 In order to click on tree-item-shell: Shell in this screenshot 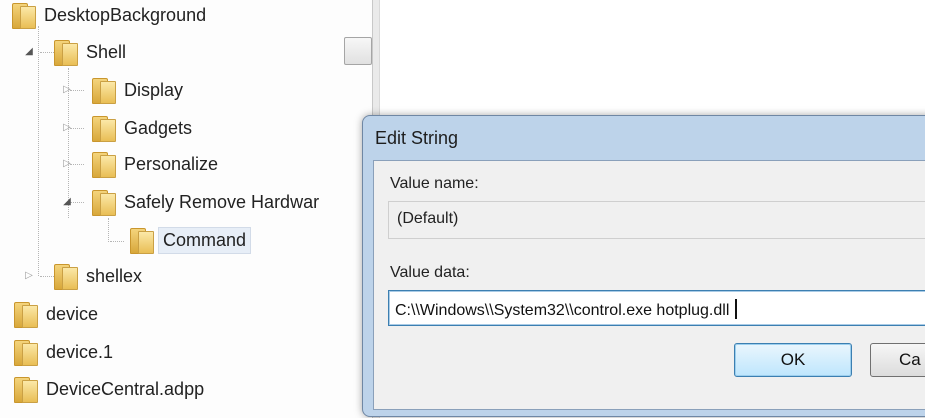, I will do `click(90, 52)`.